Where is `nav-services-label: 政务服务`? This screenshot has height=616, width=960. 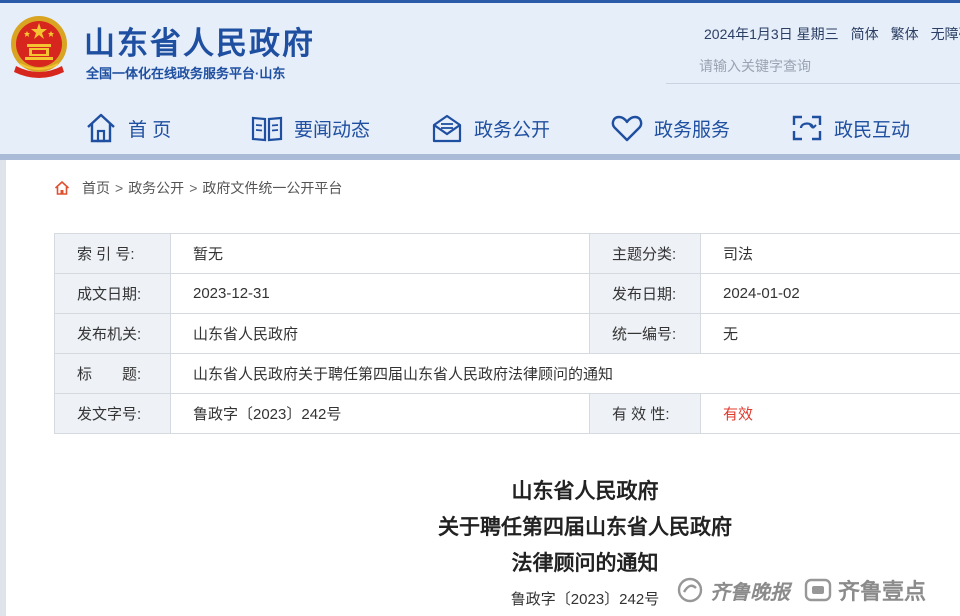 nav-services-label: 政务服务 is located at coordinates (692, 130).